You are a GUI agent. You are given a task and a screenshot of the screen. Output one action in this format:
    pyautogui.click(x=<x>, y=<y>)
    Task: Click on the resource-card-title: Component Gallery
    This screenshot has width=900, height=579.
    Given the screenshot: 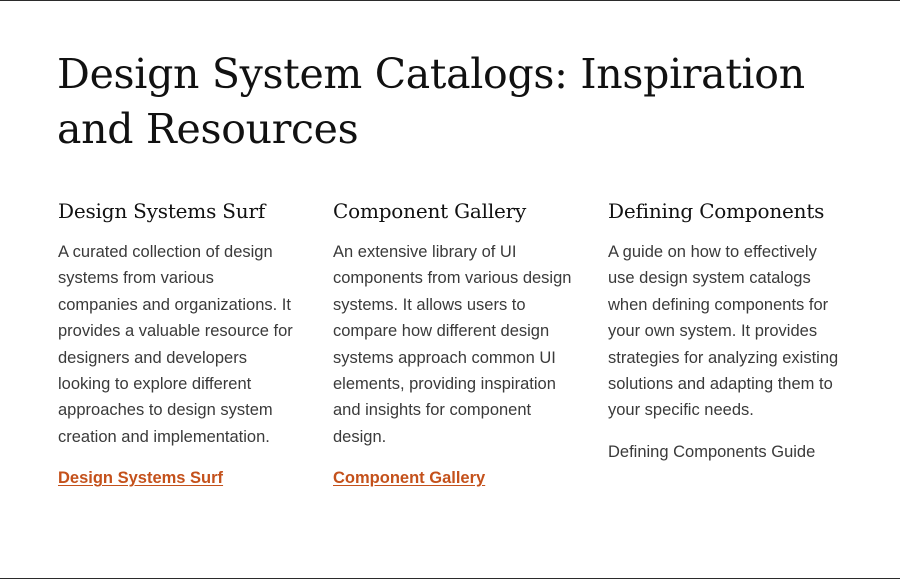 What is the action you would take?
    pyautogui.click(x=430, y=211)
    